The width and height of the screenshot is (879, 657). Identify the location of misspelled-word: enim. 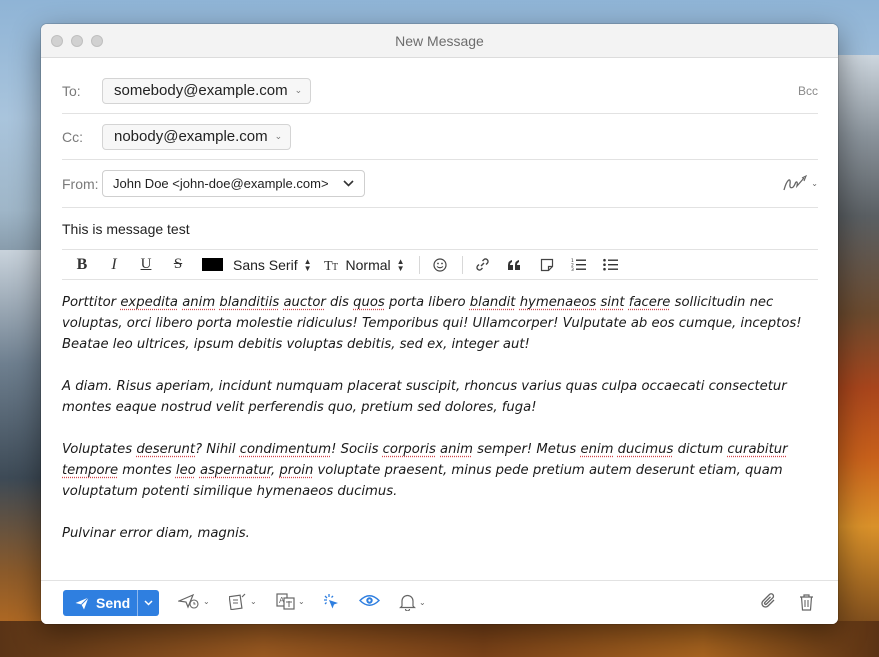
(597, 449).